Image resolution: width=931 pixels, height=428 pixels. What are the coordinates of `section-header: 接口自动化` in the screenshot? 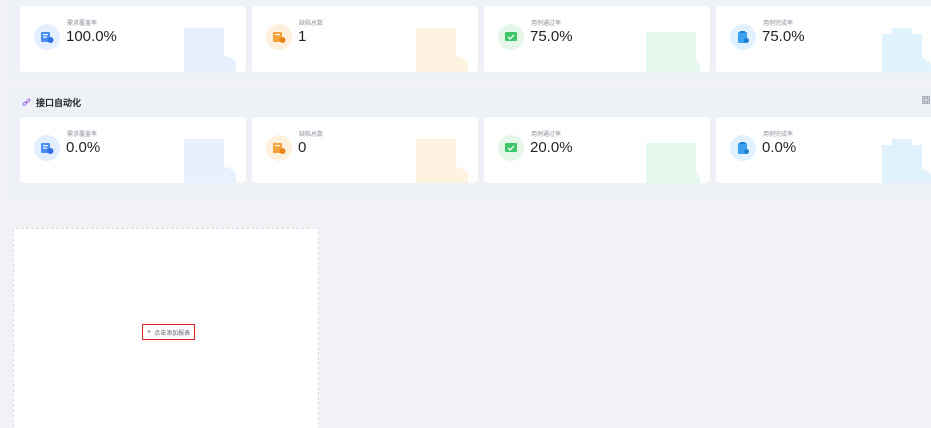 It's located at (51, 102).